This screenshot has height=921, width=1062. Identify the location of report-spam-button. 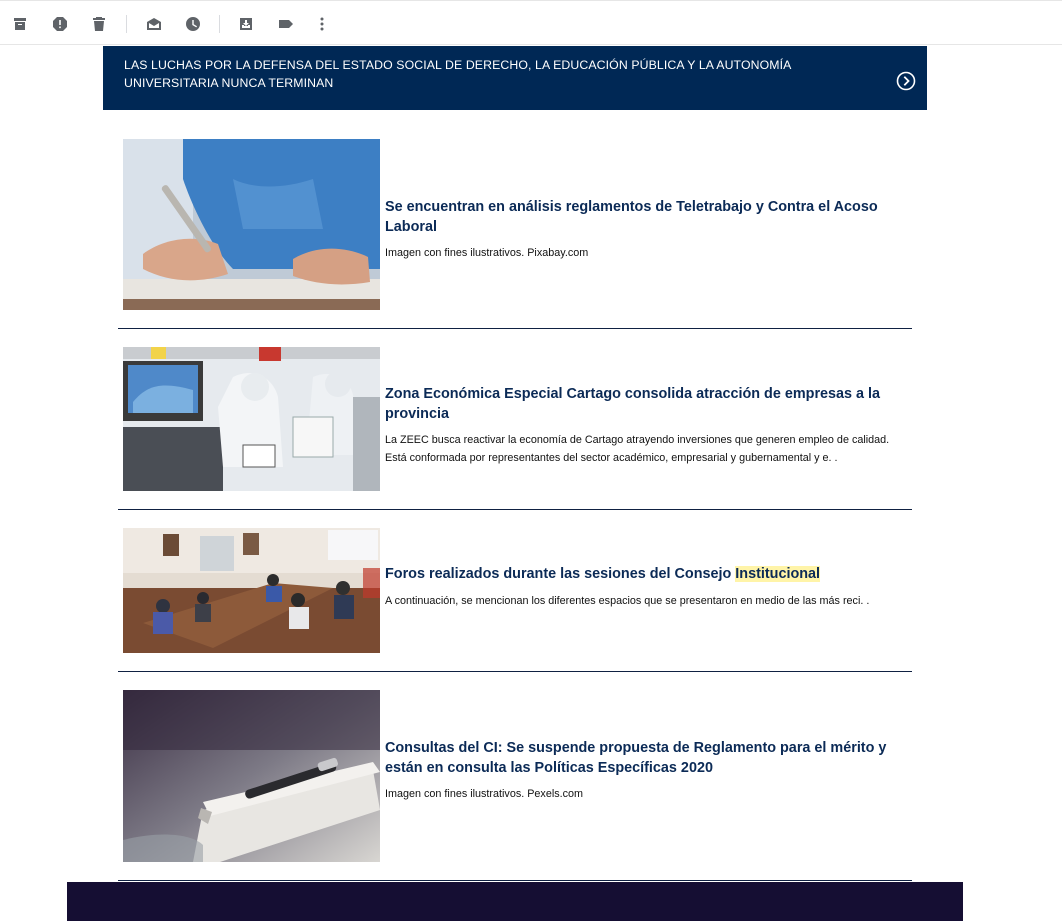
(60, 24).